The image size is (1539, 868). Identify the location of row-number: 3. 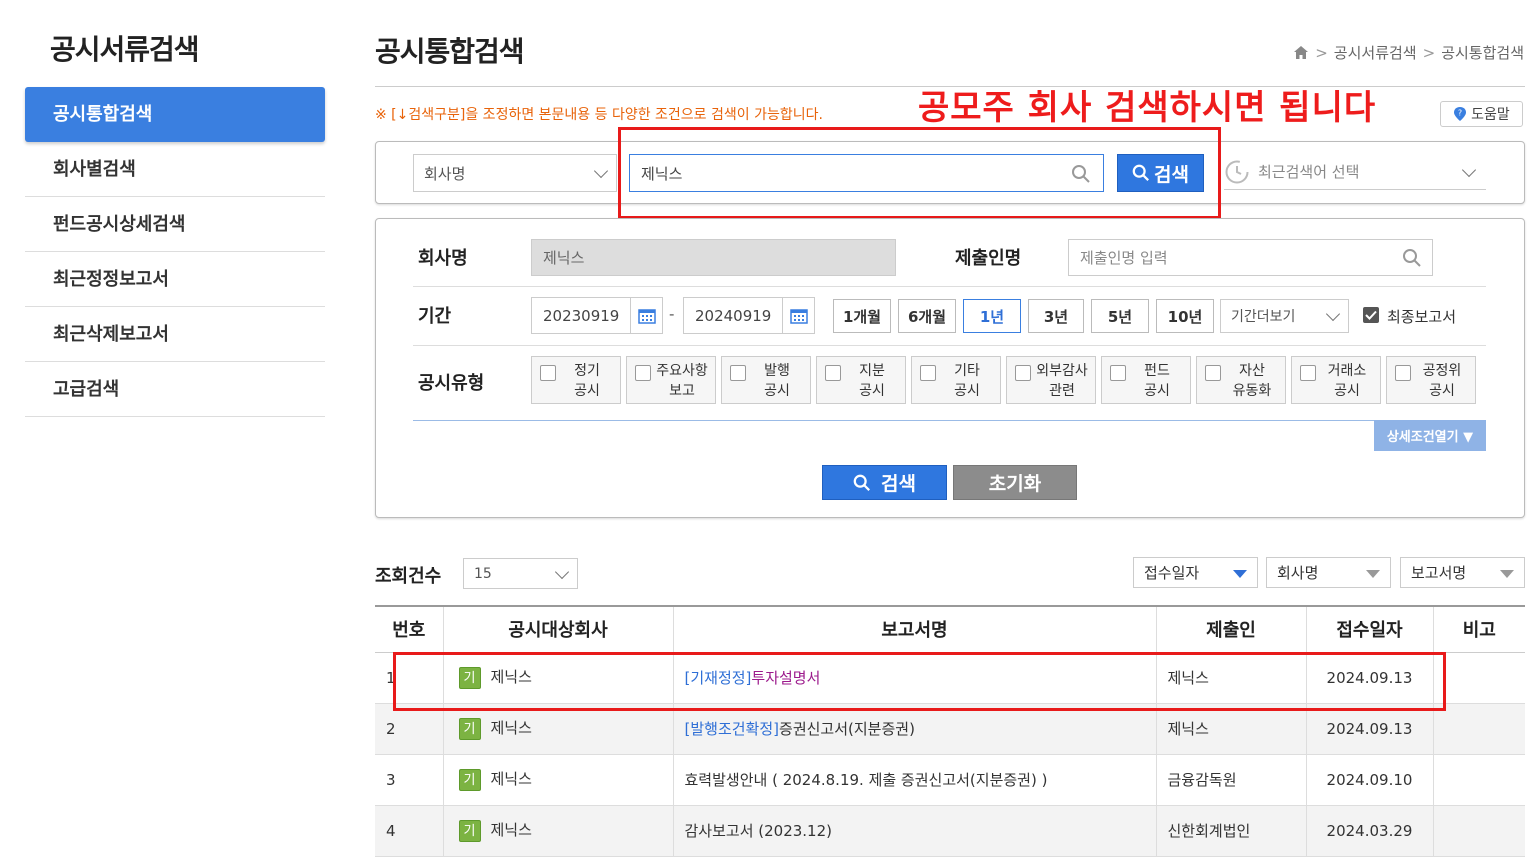
(409, 780).